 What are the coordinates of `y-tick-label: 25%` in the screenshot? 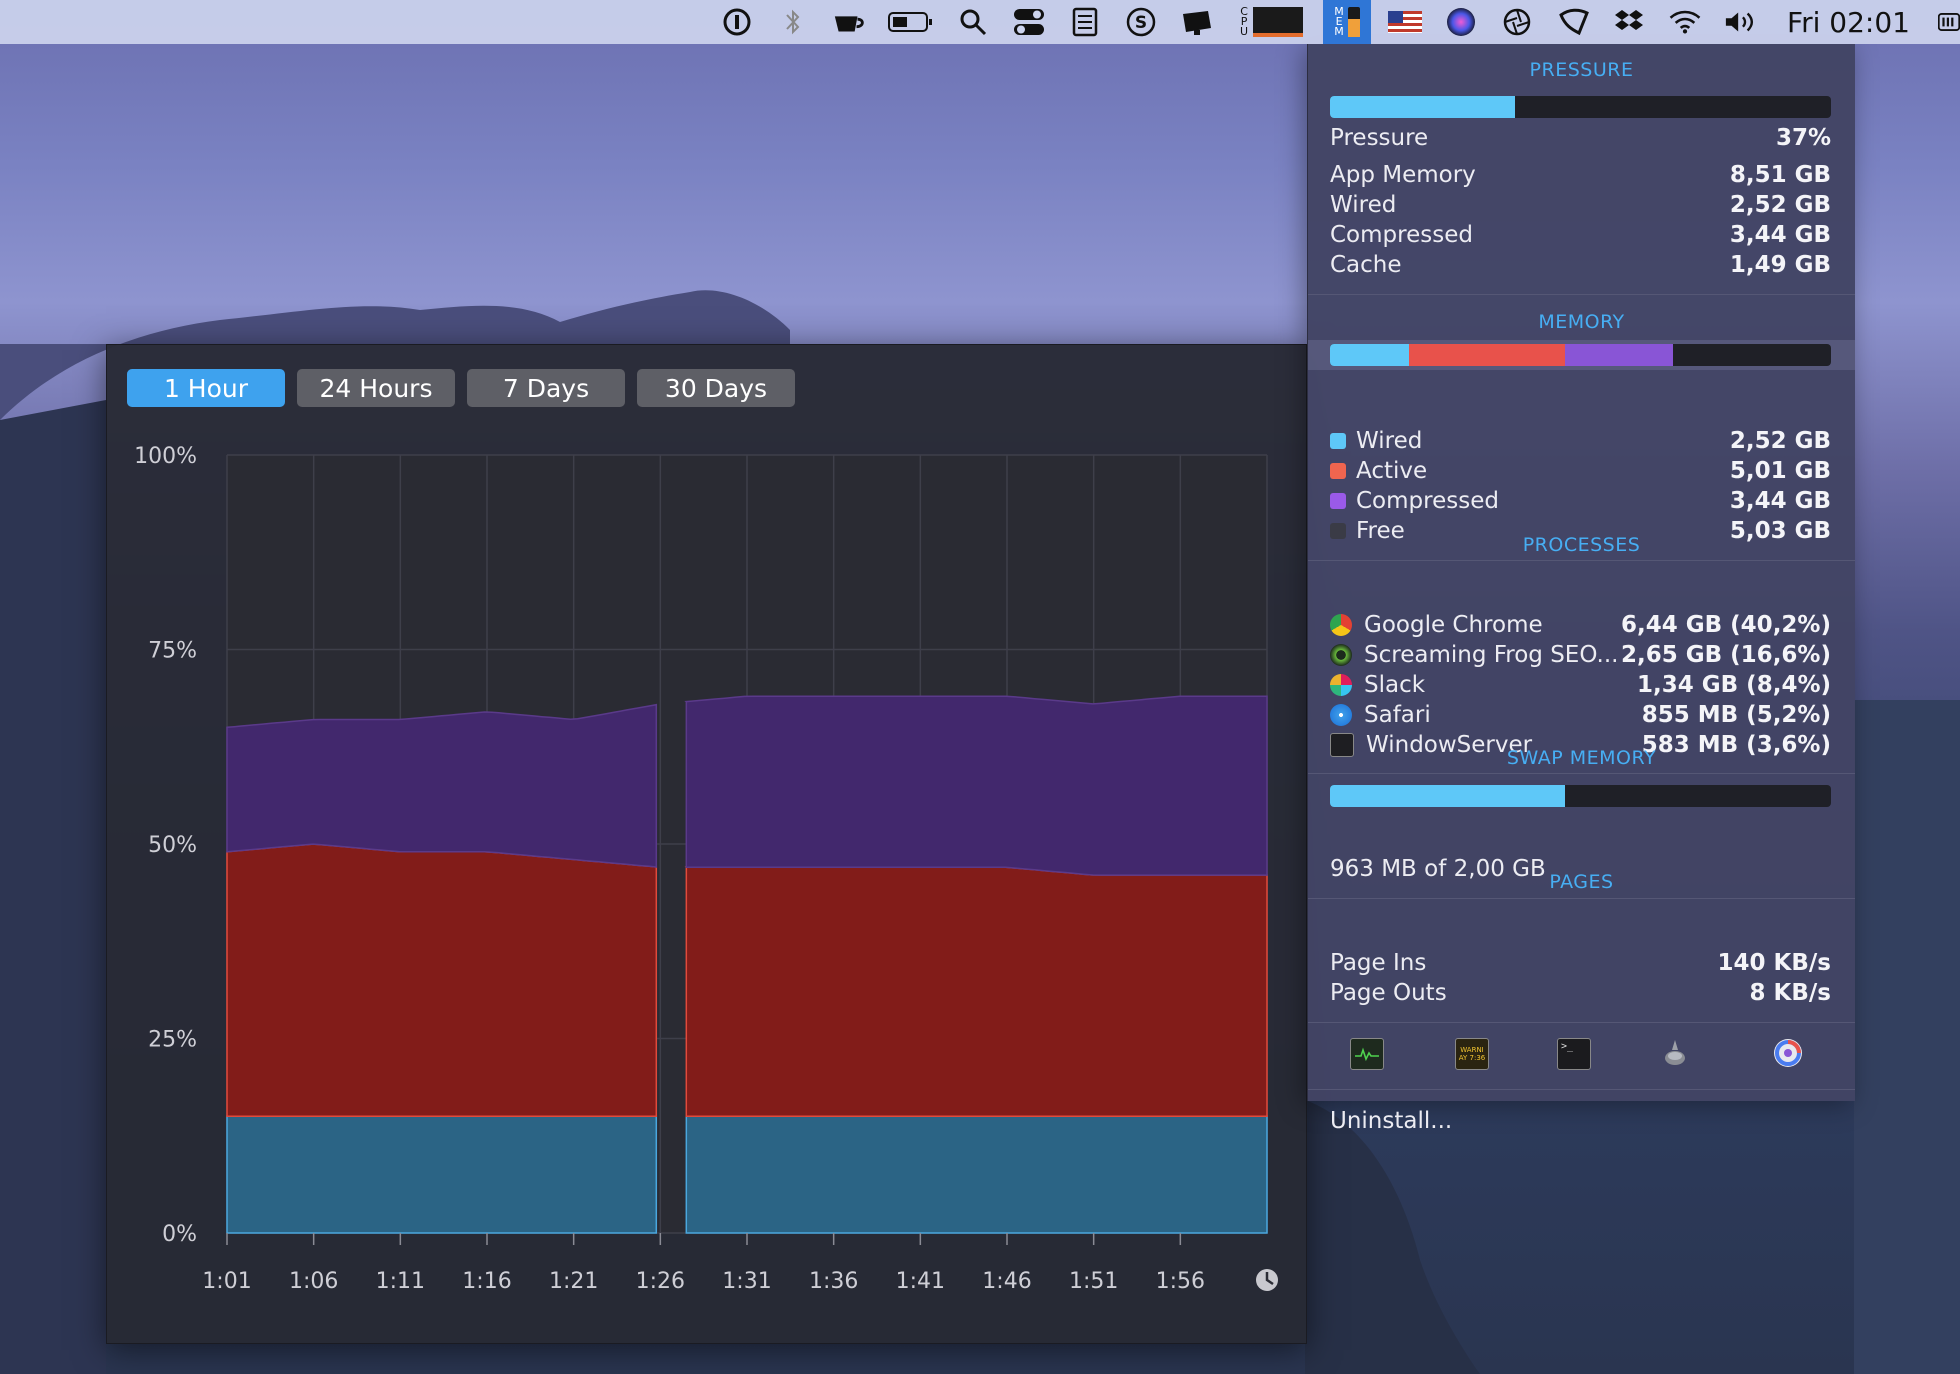 It's located at (172, 1040).